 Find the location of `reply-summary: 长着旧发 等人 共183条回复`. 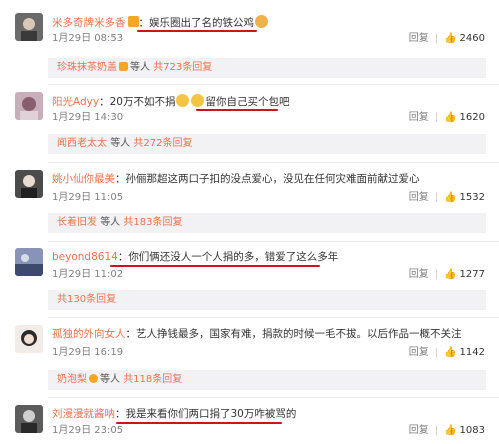

reply-summary: 长着旧发 等人 共183条回复 is located at coordinates (267, 223).